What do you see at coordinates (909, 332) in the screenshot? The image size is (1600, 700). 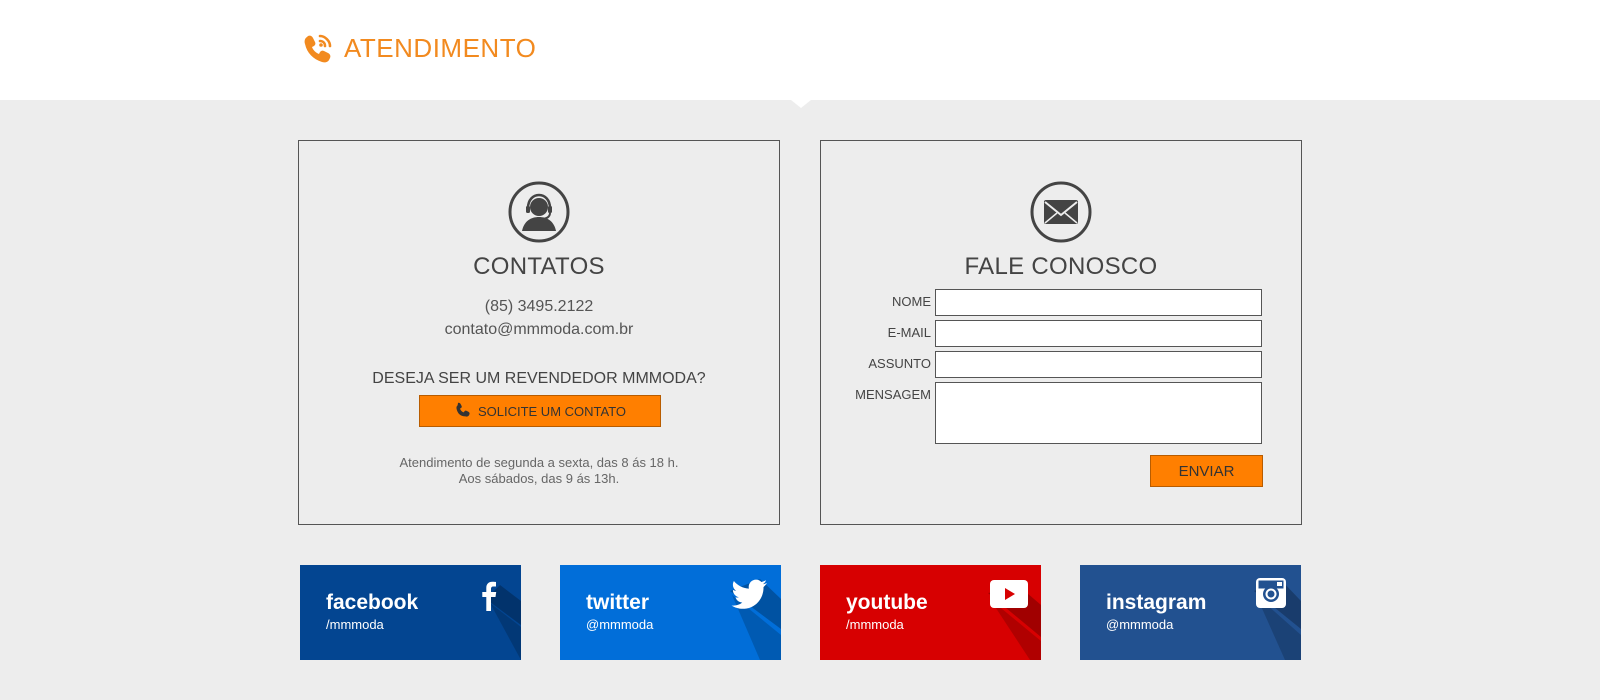 I see `email-label: E-MAIL` at bounding box center [909, 332].